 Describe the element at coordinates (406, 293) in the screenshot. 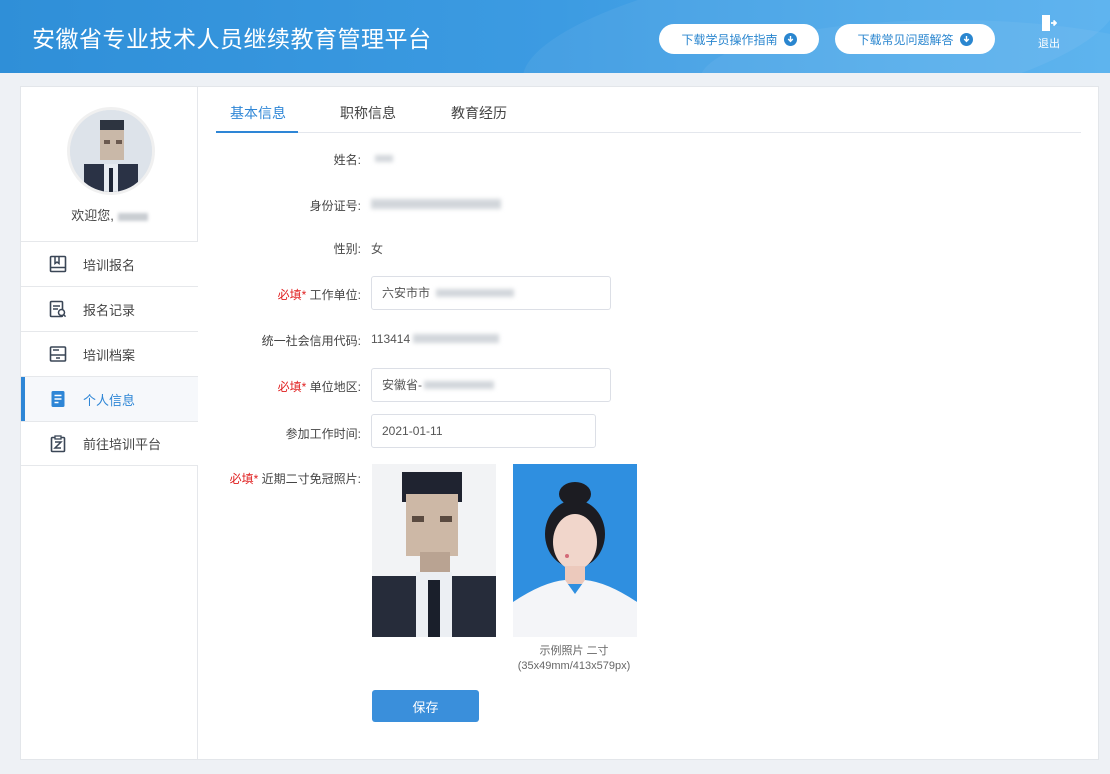

I see `work-unit-value: 六安市市` at that location.